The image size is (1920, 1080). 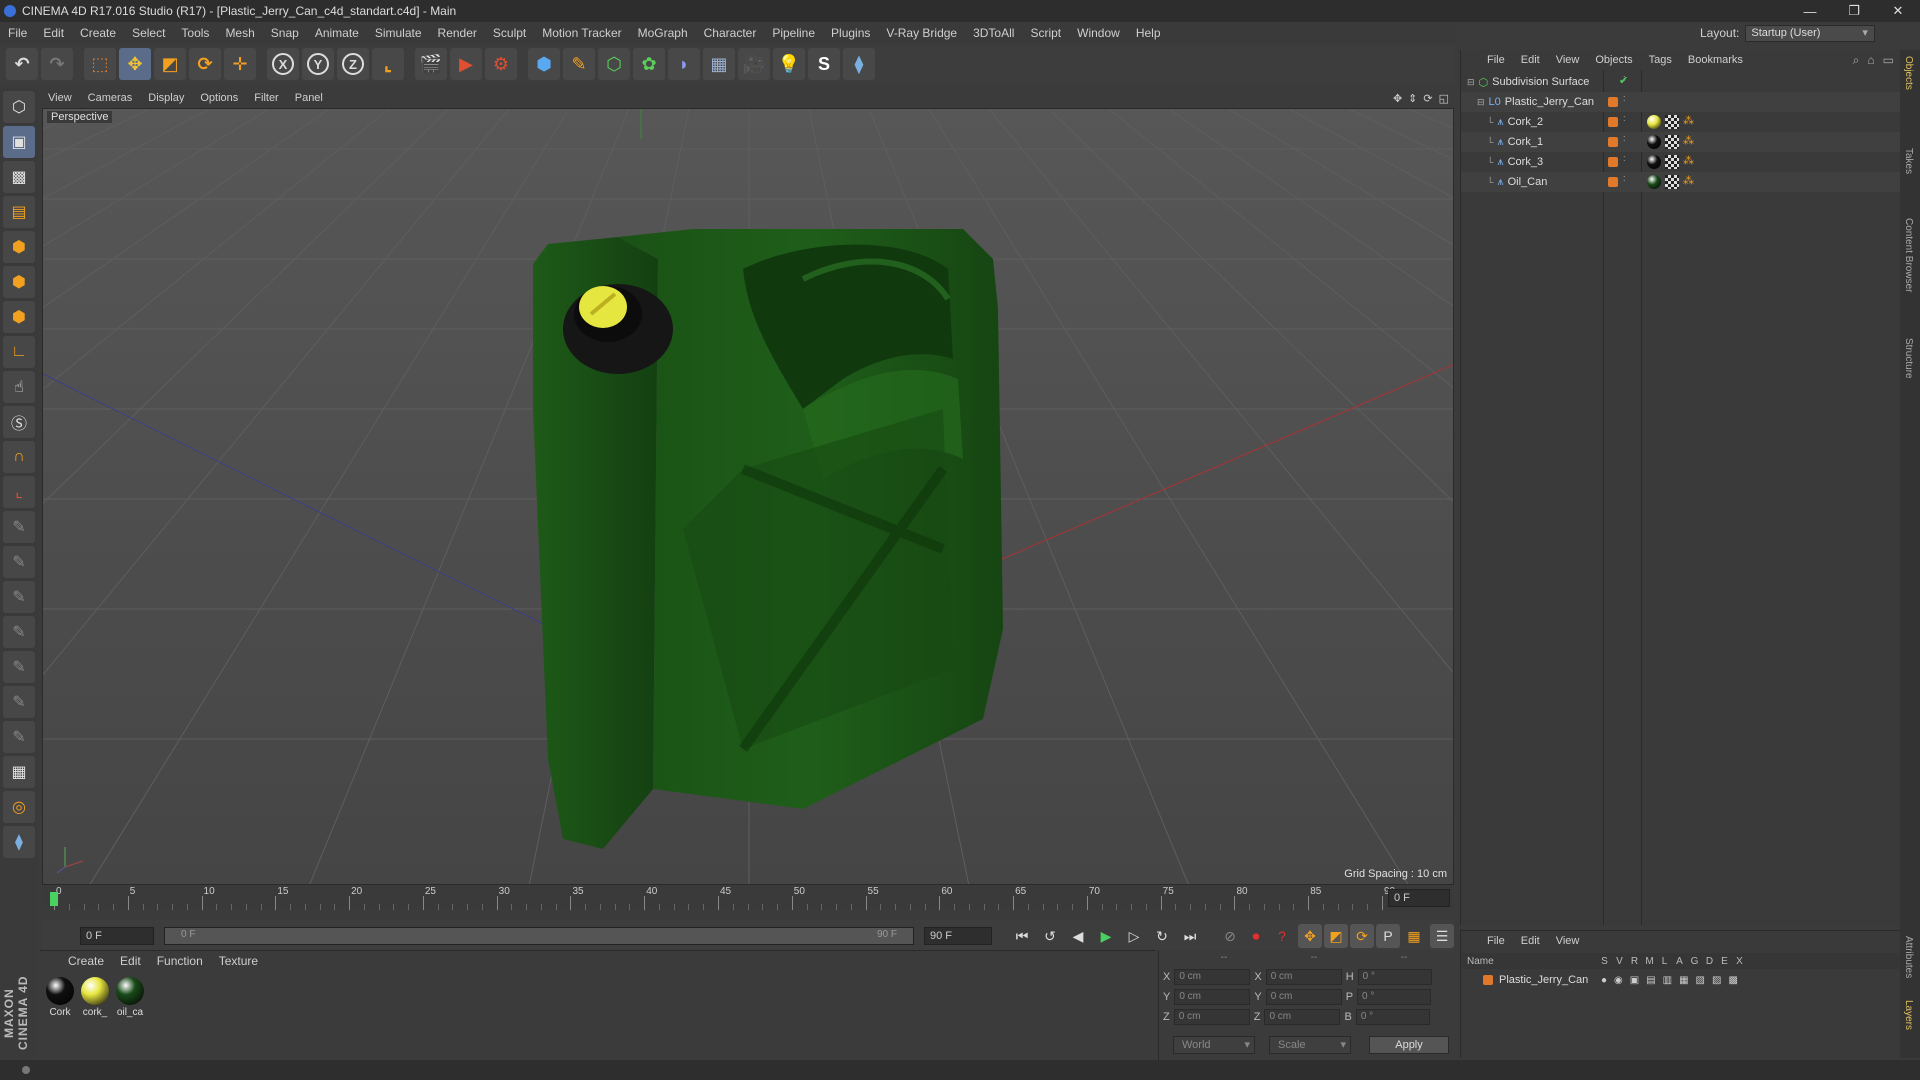 What do you see at coordinates (19, 492) in the screenshot?
I see `workplane-axis-button: ⌞` at bounding box center [19, 492].